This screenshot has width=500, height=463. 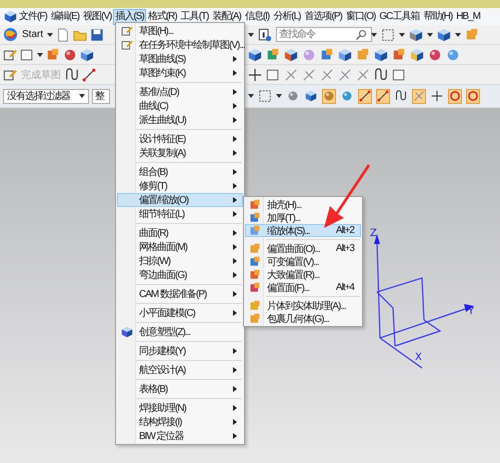 I want to click on save-icon, so click(x=97, y=35).